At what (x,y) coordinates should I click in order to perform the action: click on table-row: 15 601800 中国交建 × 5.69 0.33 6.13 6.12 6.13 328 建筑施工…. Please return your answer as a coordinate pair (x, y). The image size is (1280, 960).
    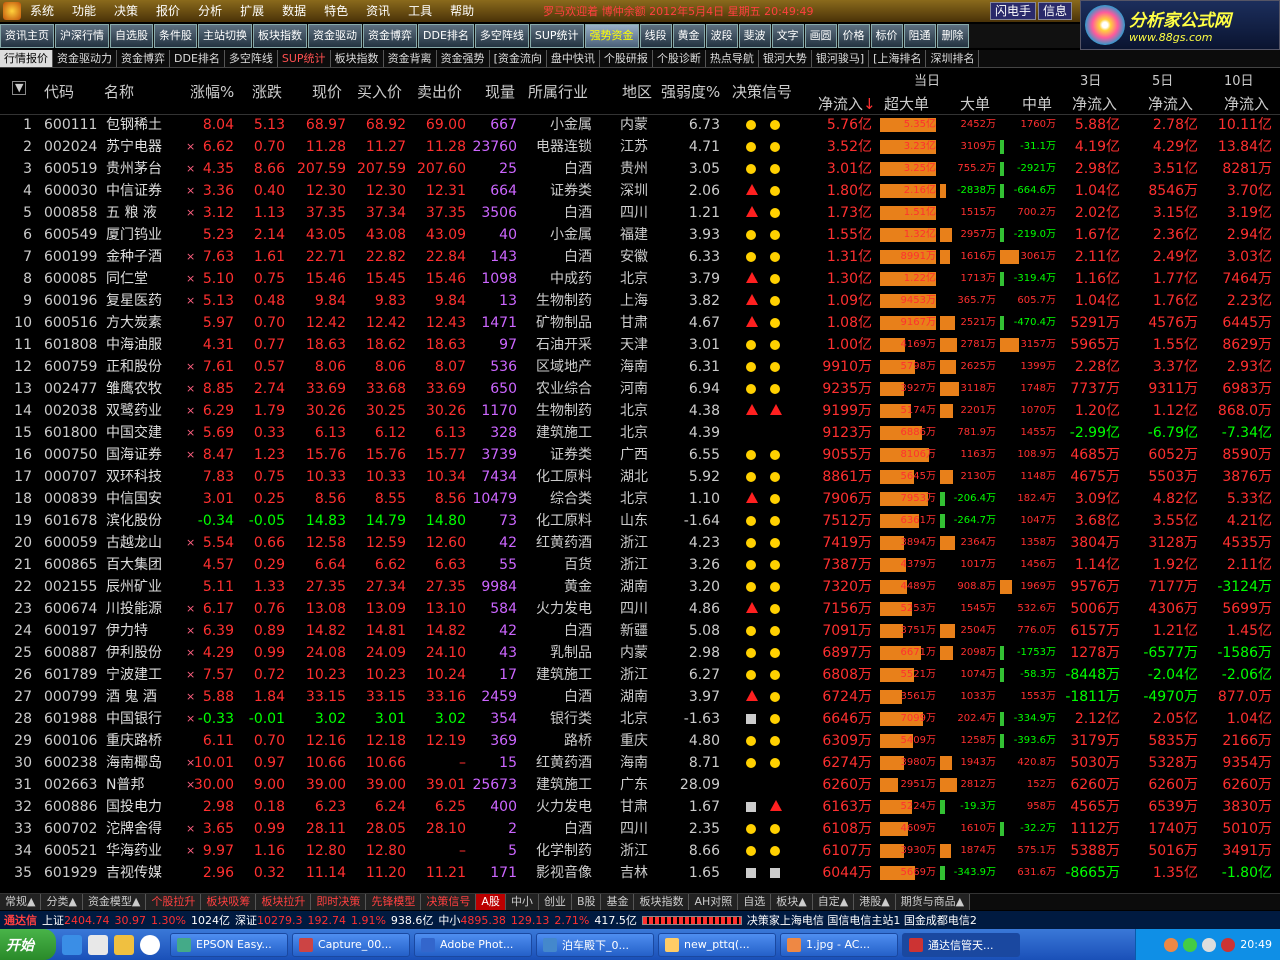
    Looking at the image, I should click on (640, 433).